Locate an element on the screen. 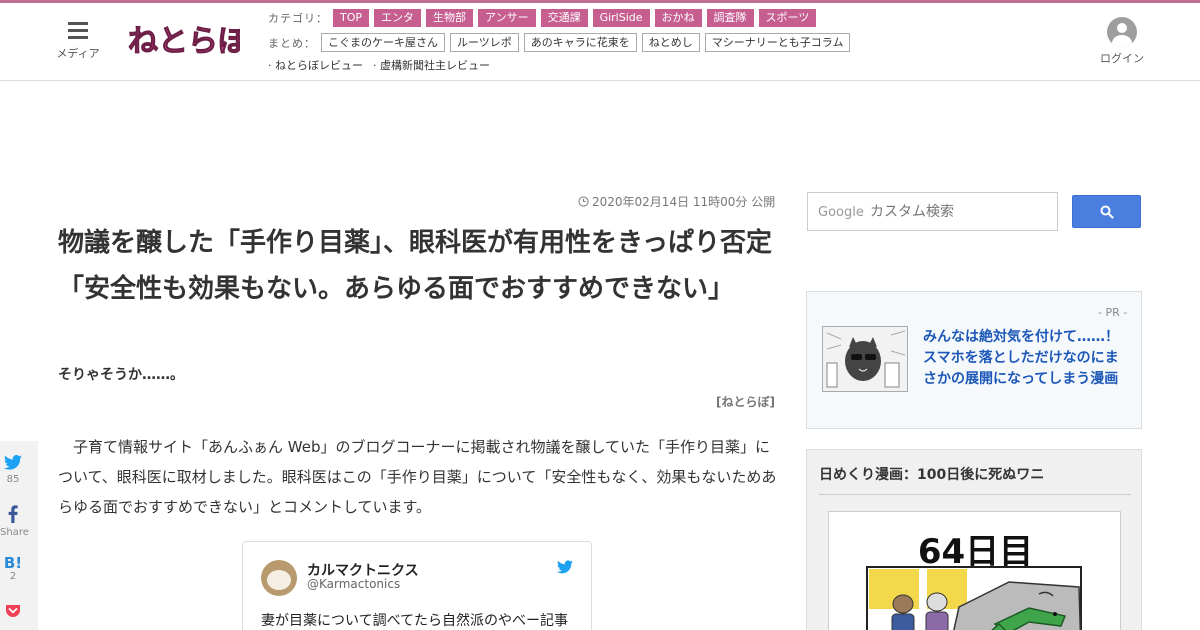 Image resolution: width=1200 pixels, height=630 pixels. facebook-share-button: Share is located at coordinates (14, 521).